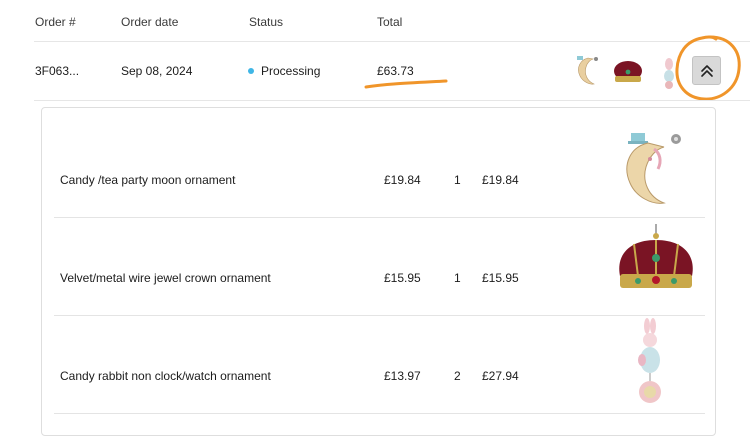 Image resolution: width=750 pixels, height=439 pixels. What do you see at coordinates (402, 180) in the screenshot?
I see `item-price: £19.84` at bounding box center [402, 180].